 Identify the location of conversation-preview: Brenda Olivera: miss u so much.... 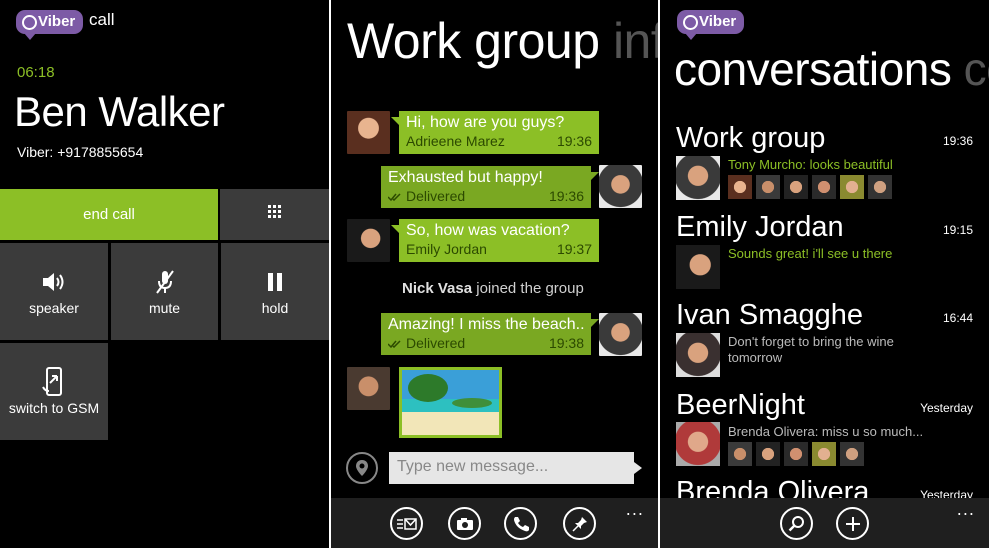
(826, 431).